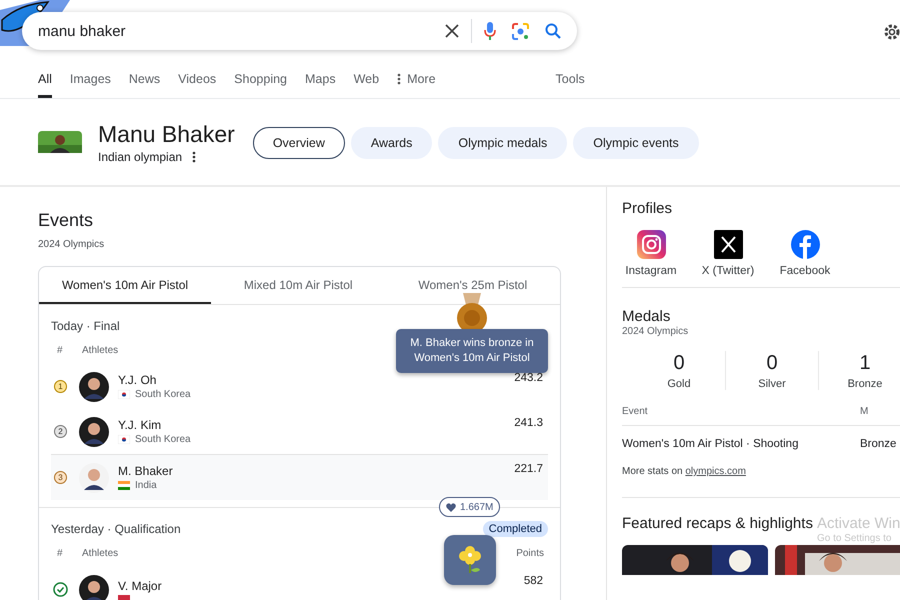 The width and height of the screenshot is (900, 600). I want to click on nav-tab: Web, so click(367, 85).